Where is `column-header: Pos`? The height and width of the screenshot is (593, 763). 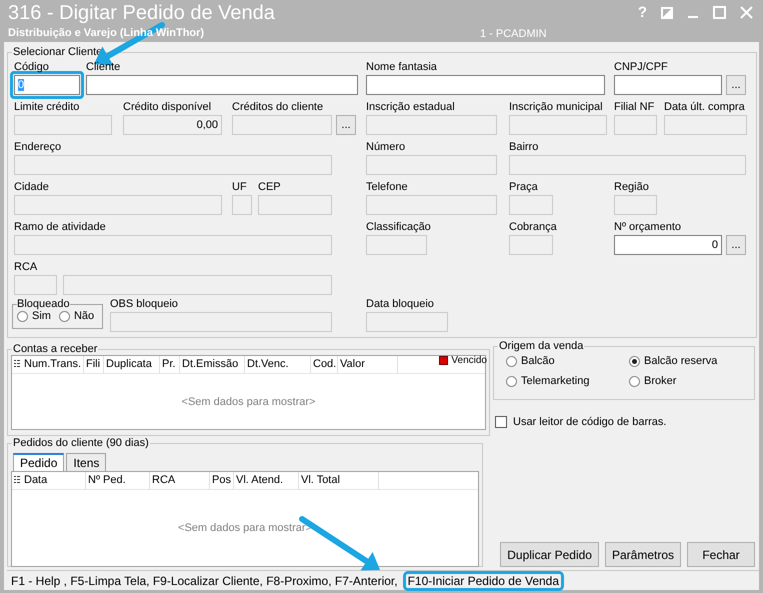
column-header: Pos is located at coordinates (222, 480).